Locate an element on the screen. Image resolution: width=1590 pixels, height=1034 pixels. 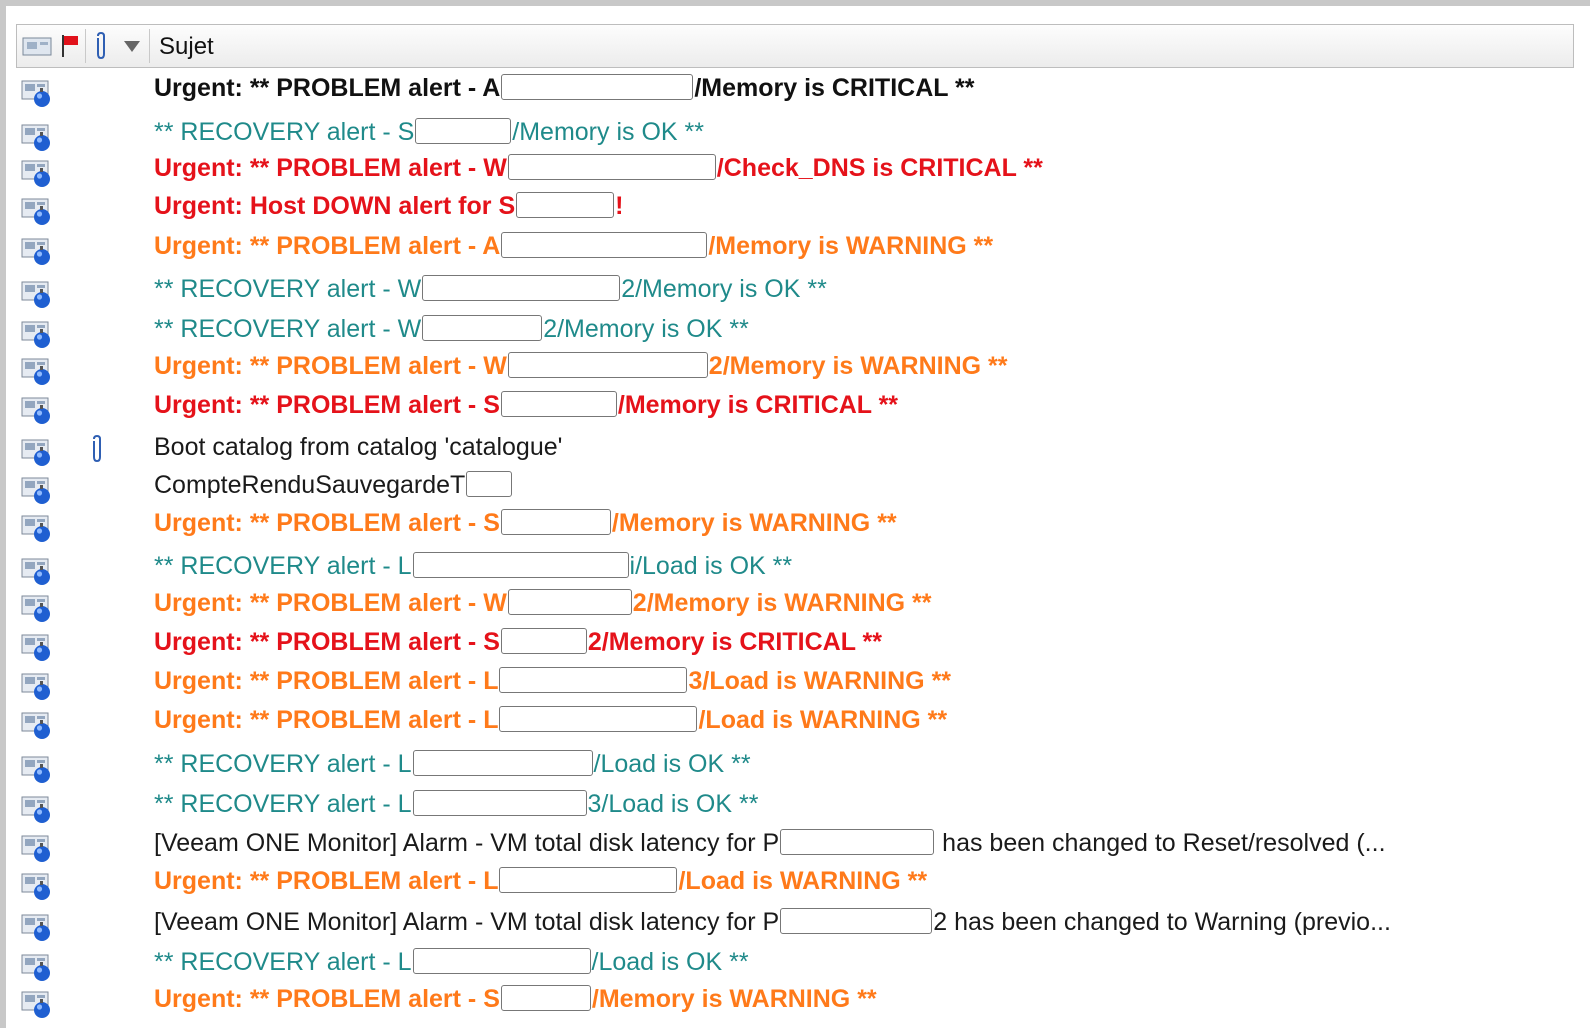
sort-descending-icon is located at coordinates (132, 46).